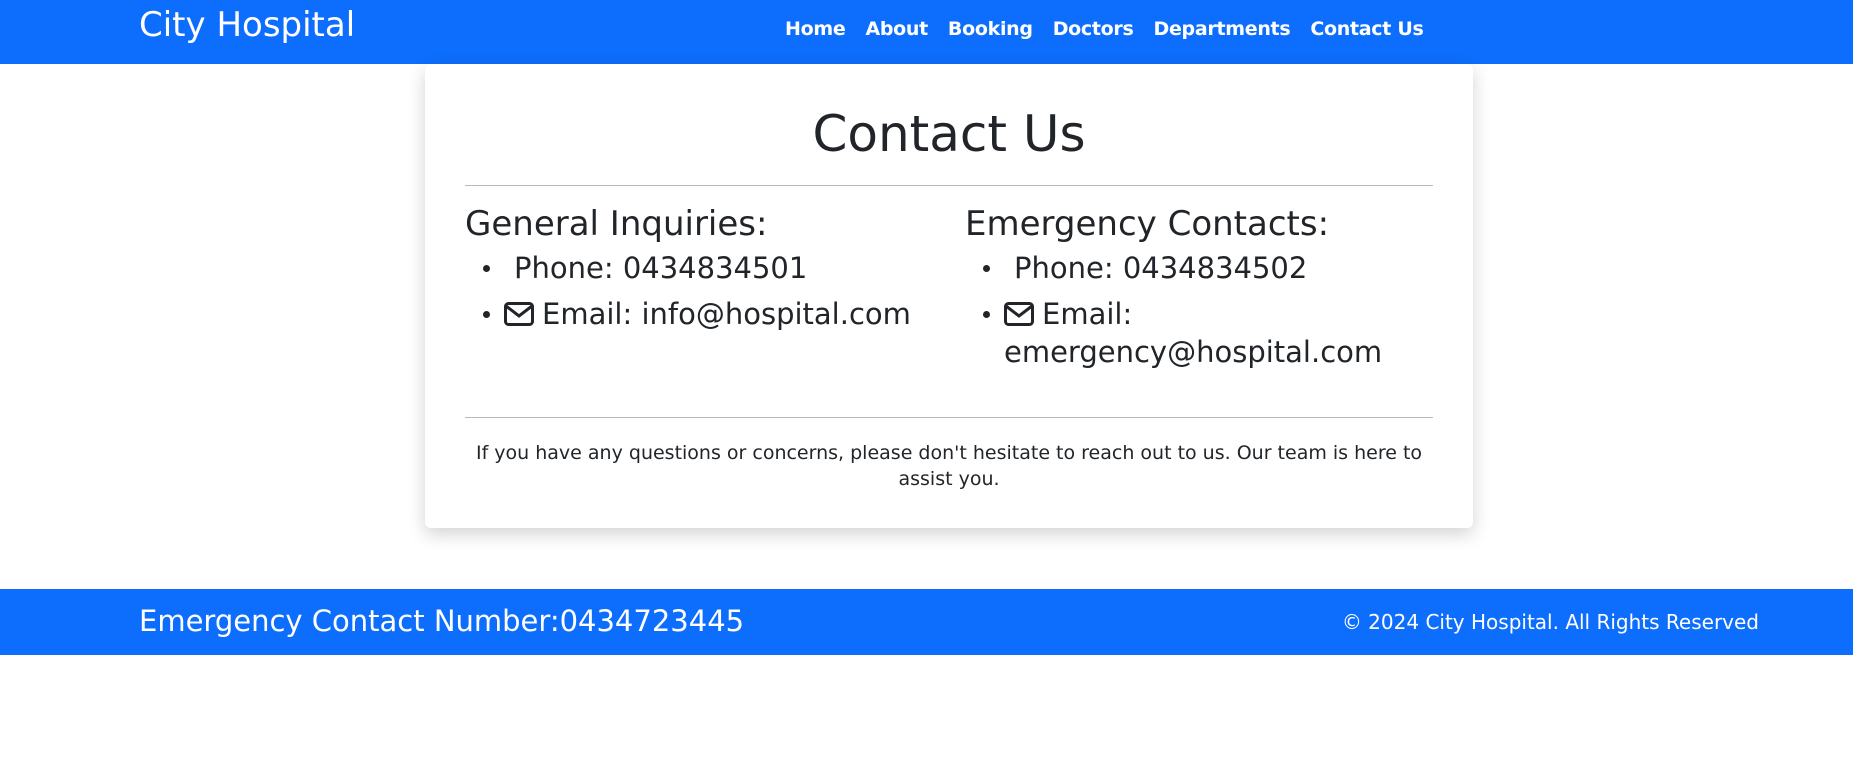 This screenshot has height=770, width=1853. Describe the element at coordinates (1087, 314) in the screenshot. I see `emergency-email-label: Email:` at that location.